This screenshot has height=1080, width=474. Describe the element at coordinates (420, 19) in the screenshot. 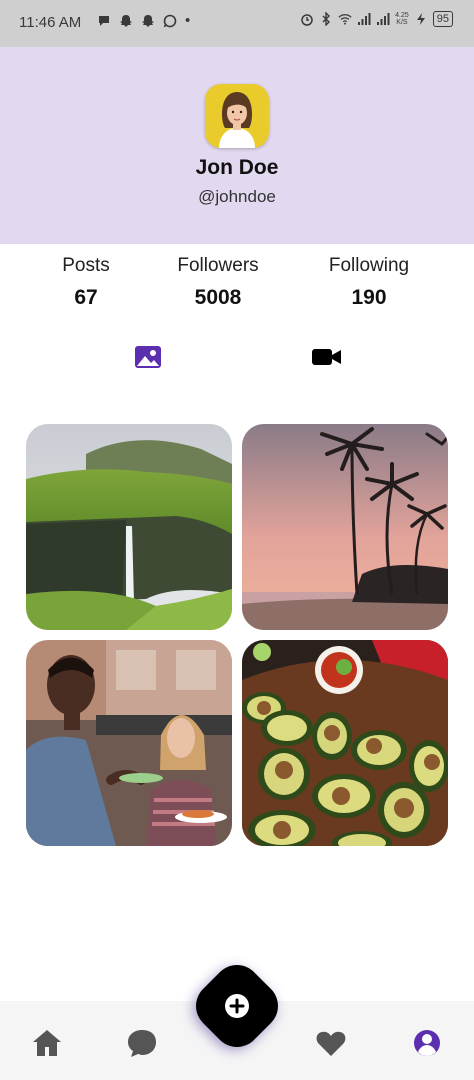

I see `charging-icon` at that location.